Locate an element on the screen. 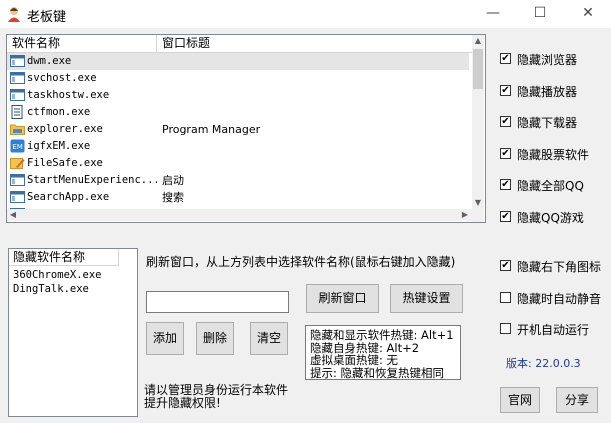 The height and width of the screenshot is (423, 611). hint-text: 刷新窗口，从上方列表中选择软件名称(鼠标右键加入隐藏) is located at coordinates (301, 262).